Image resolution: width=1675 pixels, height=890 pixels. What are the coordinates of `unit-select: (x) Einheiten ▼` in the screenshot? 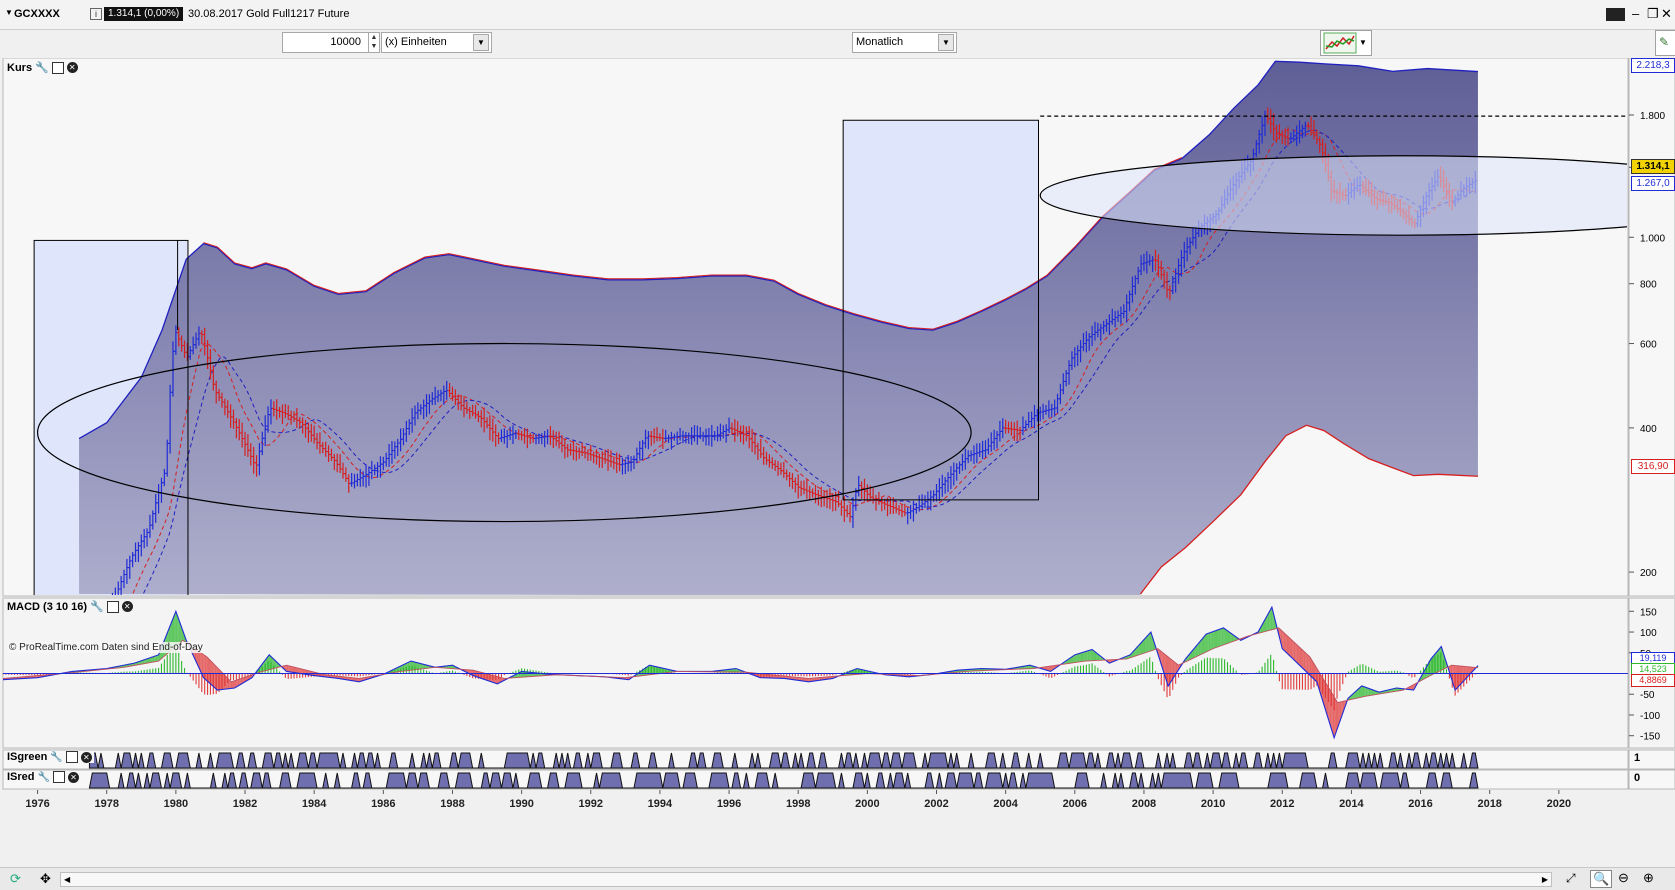 It's located at (436, 42).